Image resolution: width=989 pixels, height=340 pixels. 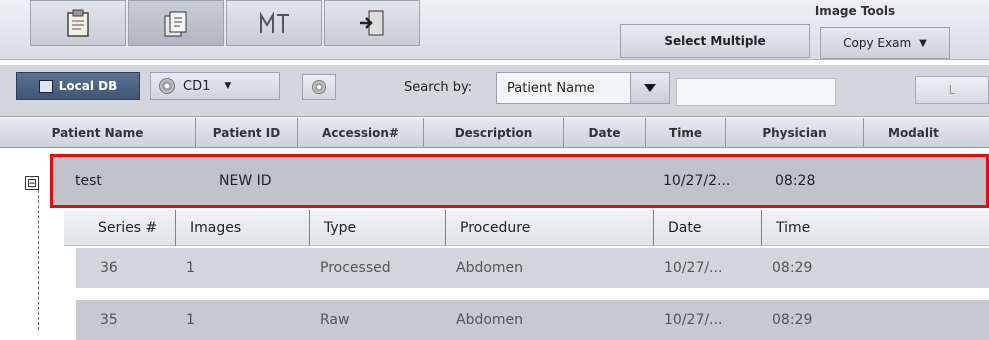 I want to click on local-db-button: Local DB, so click(x=78, y=86).